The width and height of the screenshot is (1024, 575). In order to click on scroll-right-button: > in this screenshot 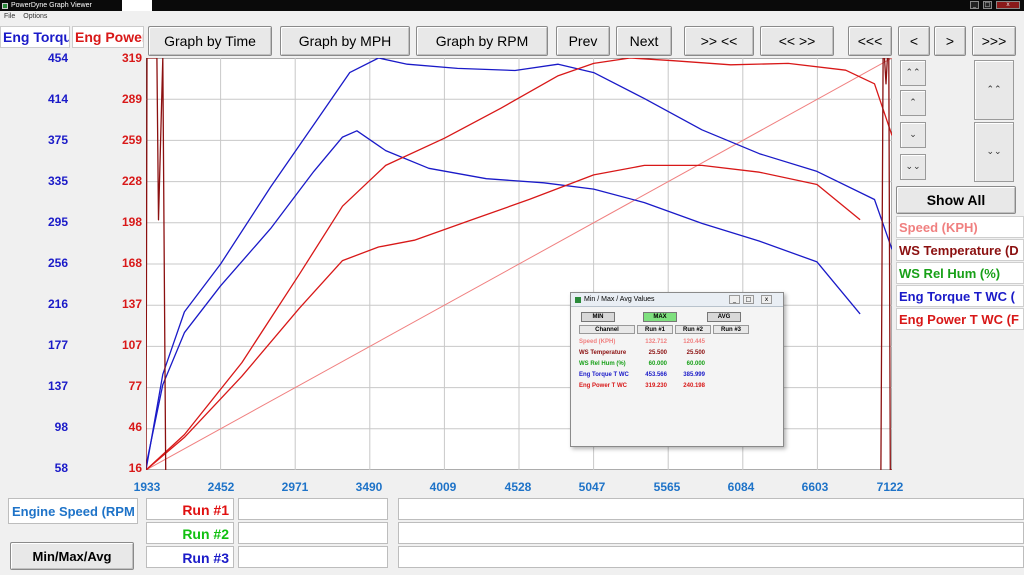, I will do `click(950, 41)`.